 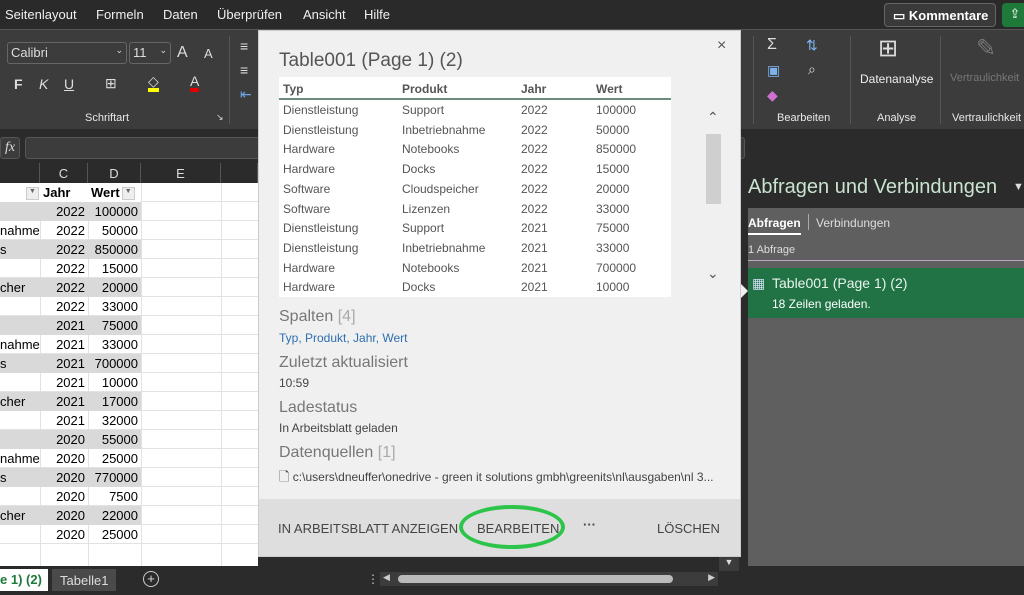 I want to click on cell: 700000, so click(x=114, y=363).